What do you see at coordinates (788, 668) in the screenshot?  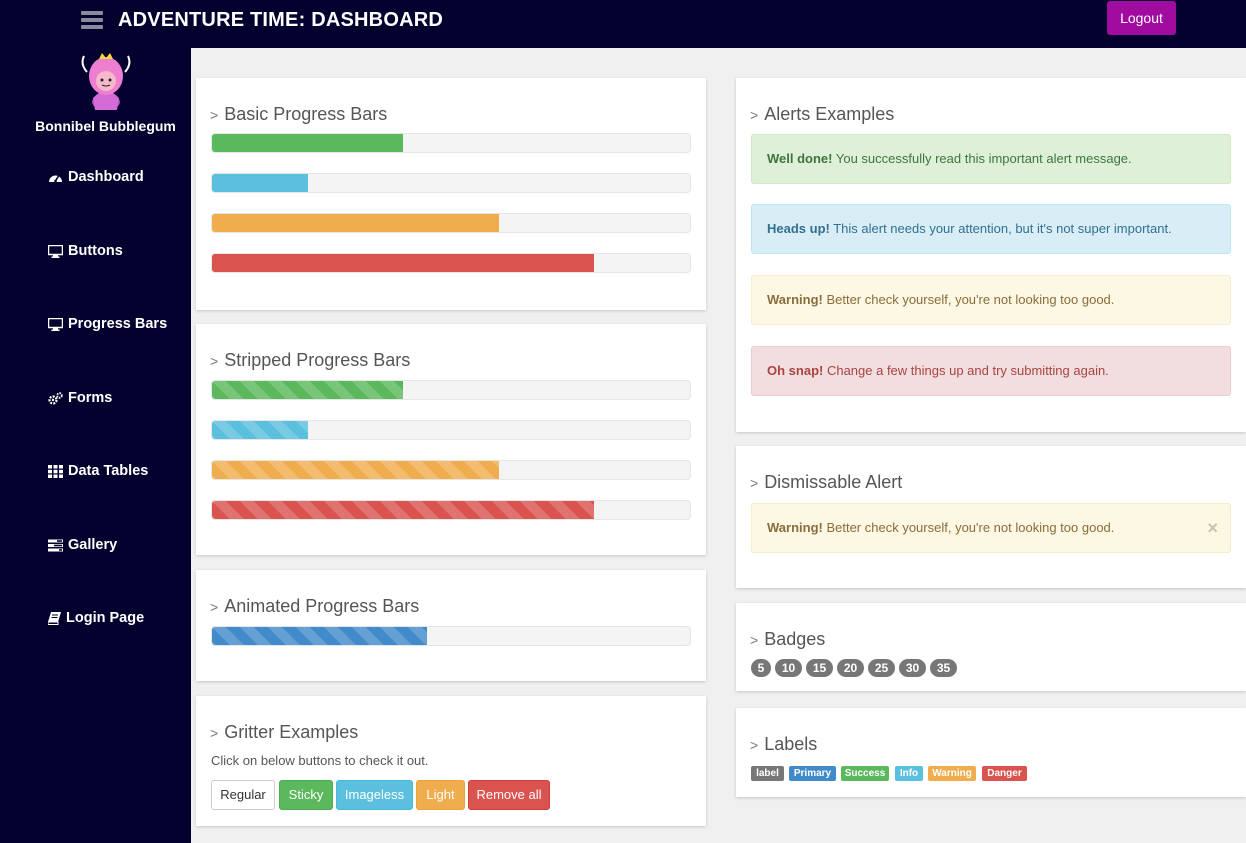 I see `badge: 10` at bounding box center [788, 668].